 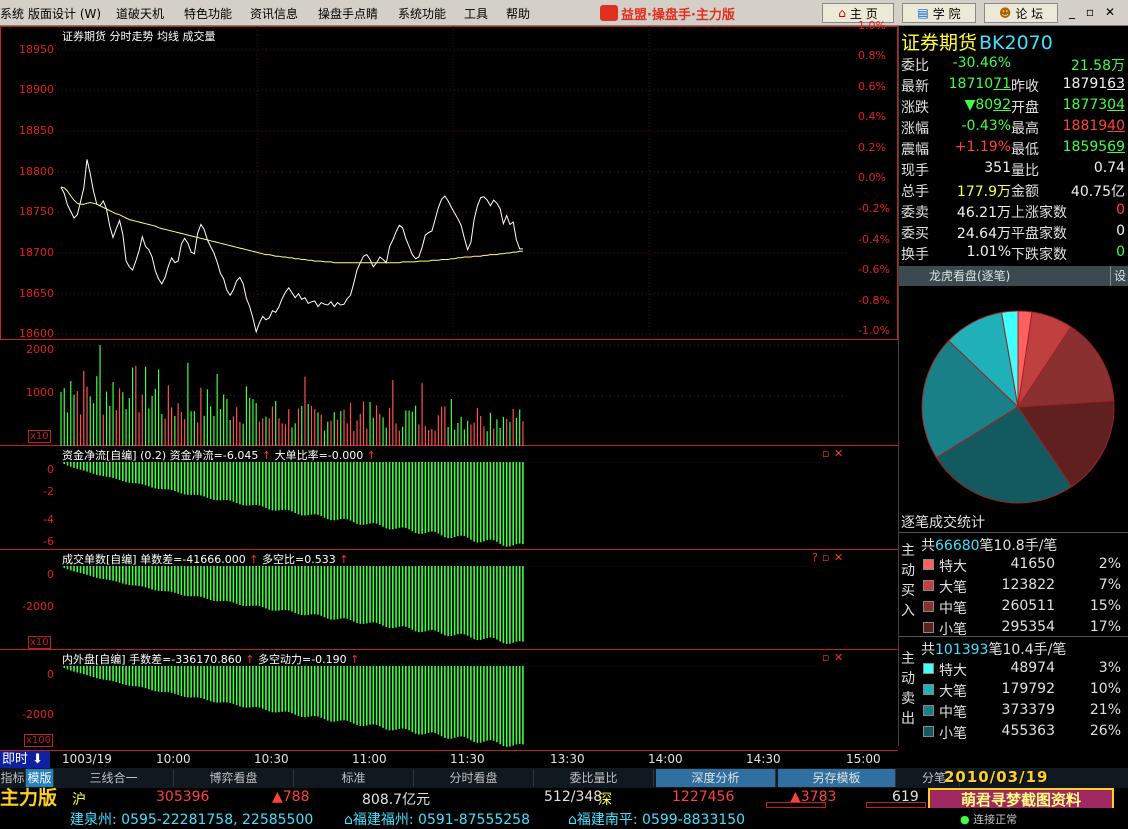 I want to click on tab-standard: 标准, so click(x=354, y=778).